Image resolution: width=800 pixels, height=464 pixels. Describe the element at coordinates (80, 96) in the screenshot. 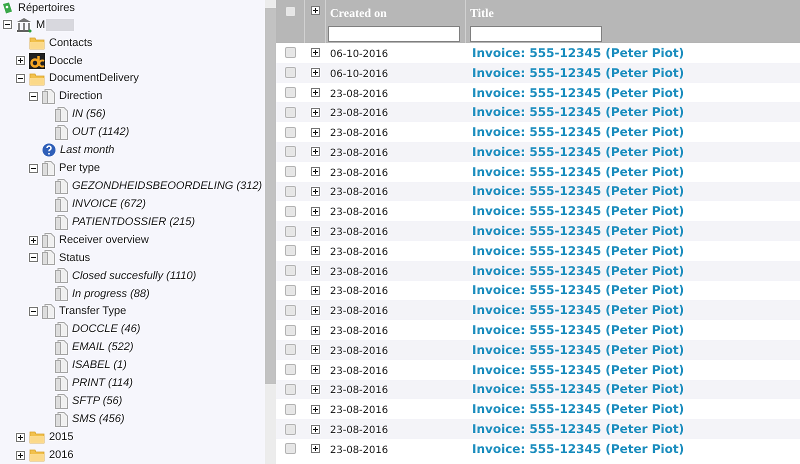

I see `tree-item: Direction` at that location.